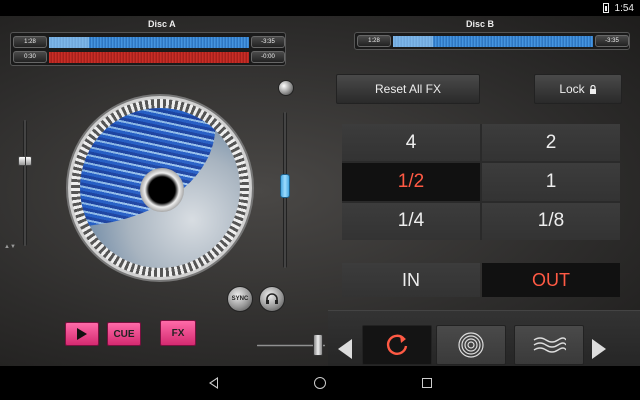 The image size is (640, 400). What do you see at coordinates (551, 280) in the screenshot?
I see `loop-out-button: OUT` at bounding box center [551, 280].